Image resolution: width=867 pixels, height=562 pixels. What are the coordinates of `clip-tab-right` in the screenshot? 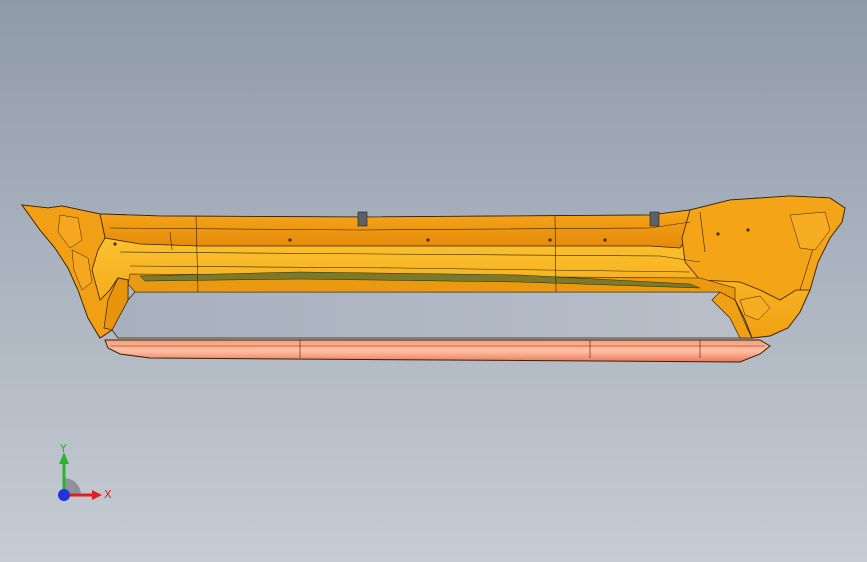 It's located at (654, 219).